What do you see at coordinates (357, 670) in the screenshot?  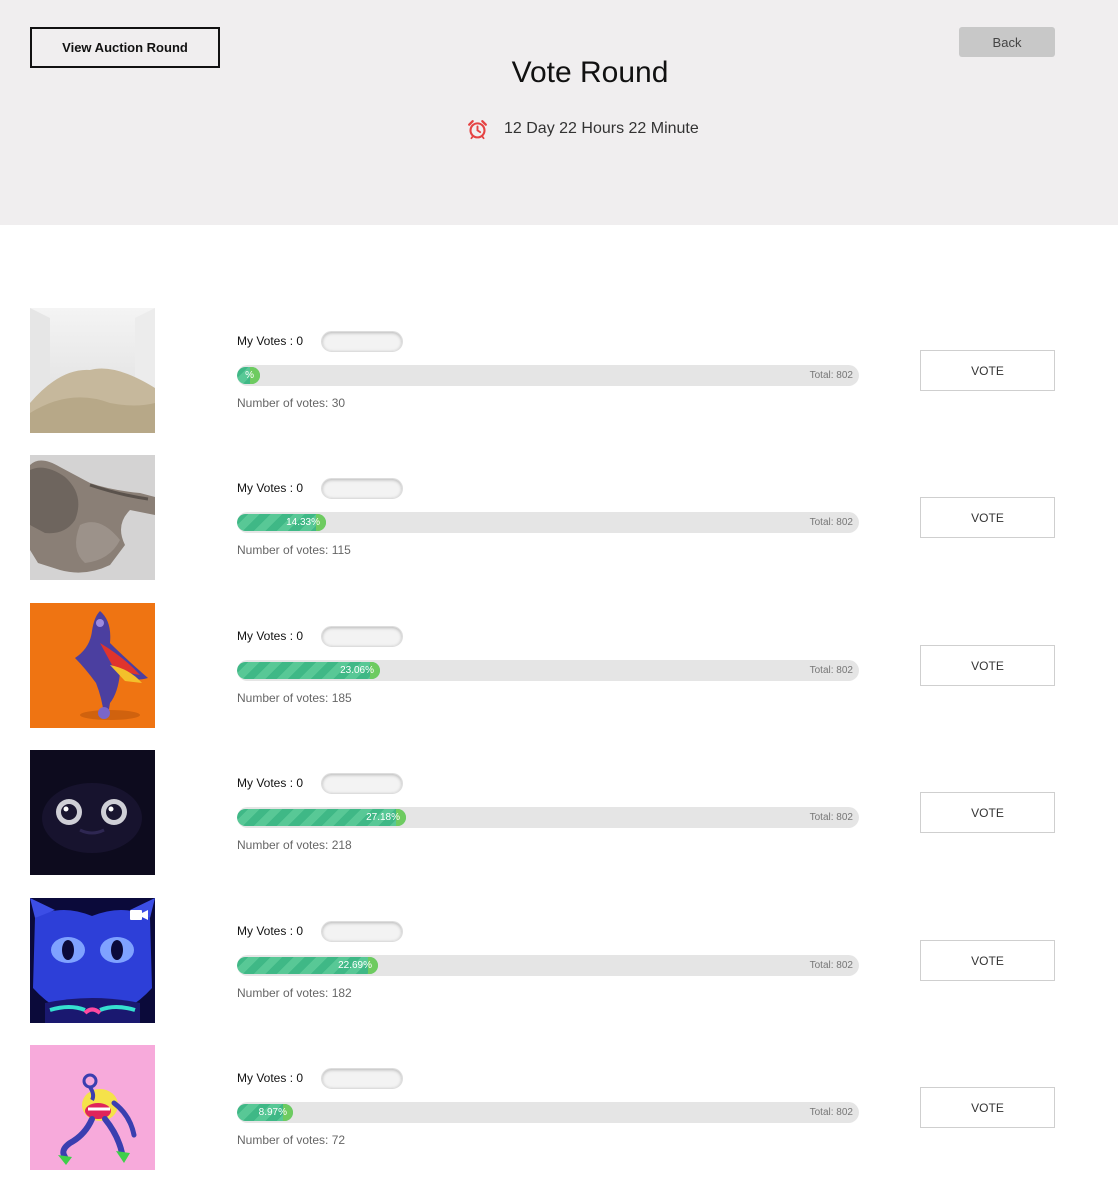 I see `vote-percent-label: 23.06%` at bounding box center [357, 670].